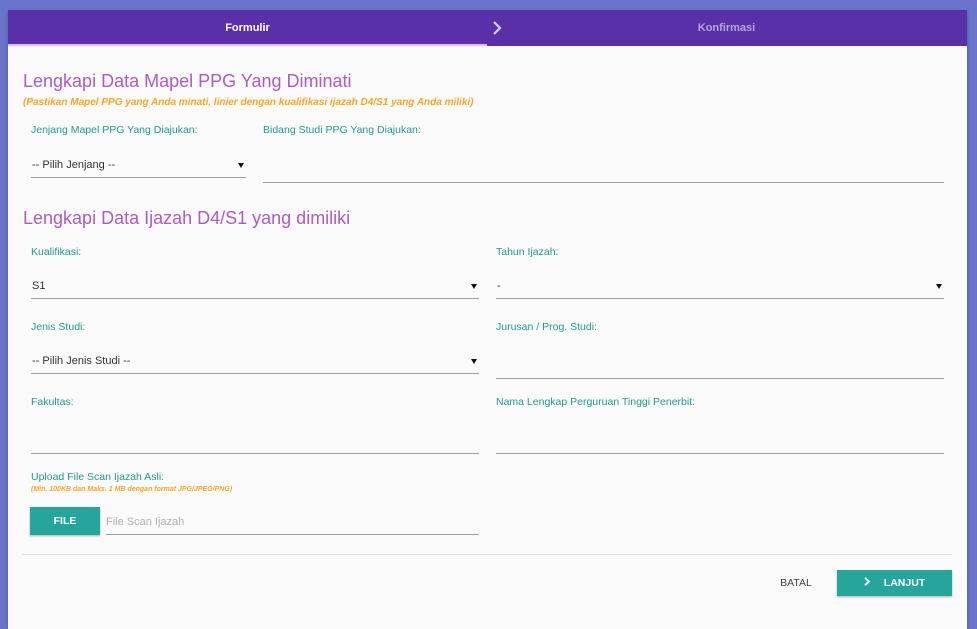 Image resolution: width=977 pixels, height=629 pixels. What do you see at coordinates (56, 252) in the screenshot?
I see `kualifikasi-label: Kualifikasi:` at bounding box center [56, 252].